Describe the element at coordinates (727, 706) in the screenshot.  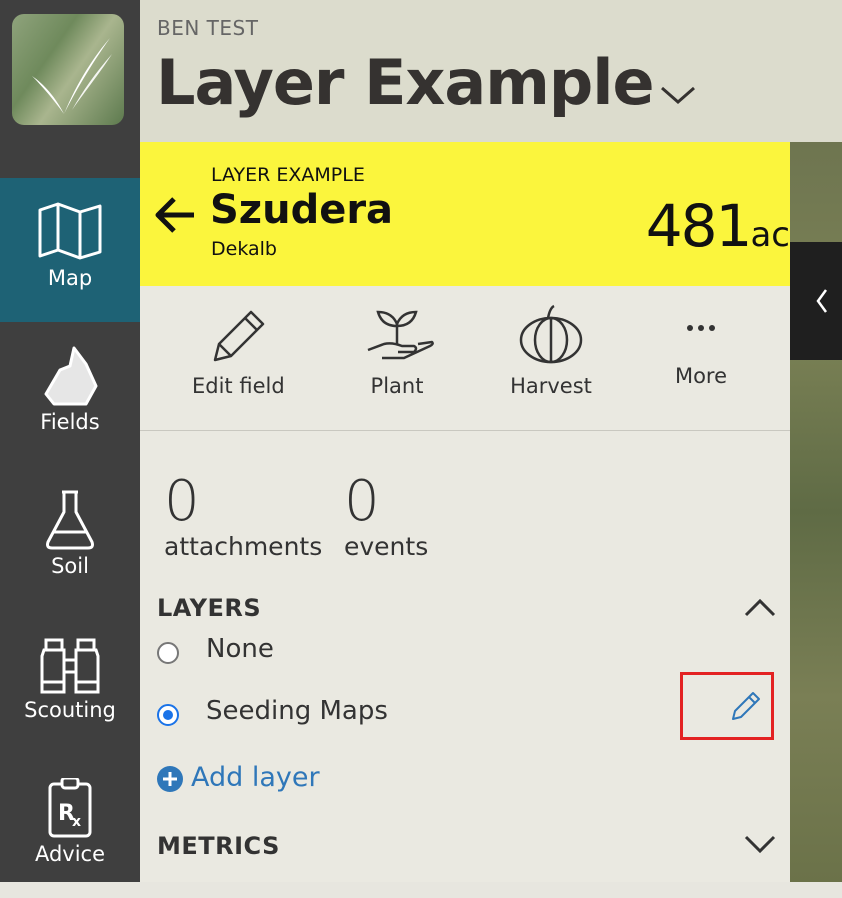
I see `edit-layer-button` at that location.